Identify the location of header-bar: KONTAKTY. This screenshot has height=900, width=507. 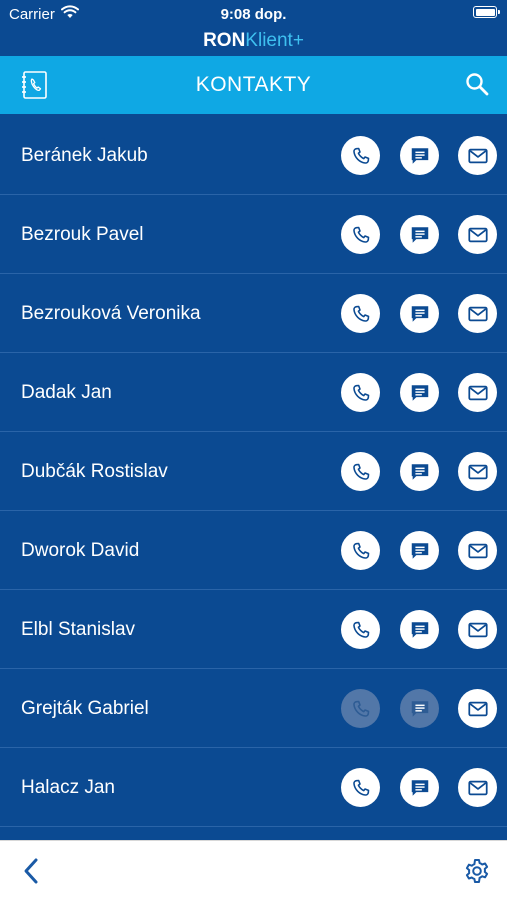
(253, 85).